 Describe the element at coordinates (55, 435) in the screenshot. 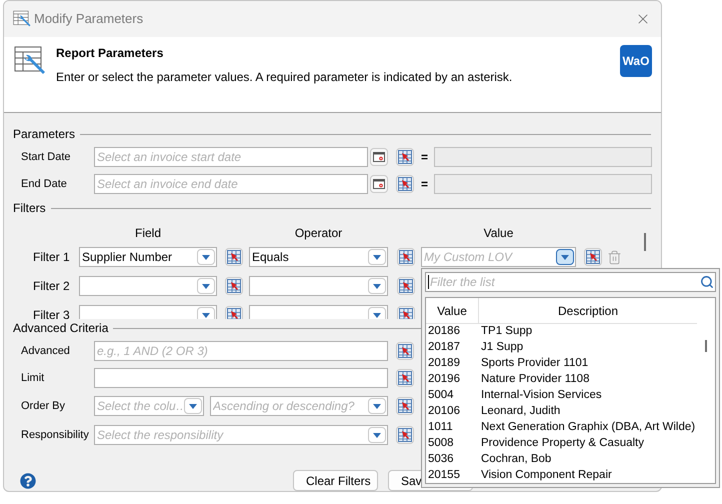

I see `field-label: Responsibility` at that location.